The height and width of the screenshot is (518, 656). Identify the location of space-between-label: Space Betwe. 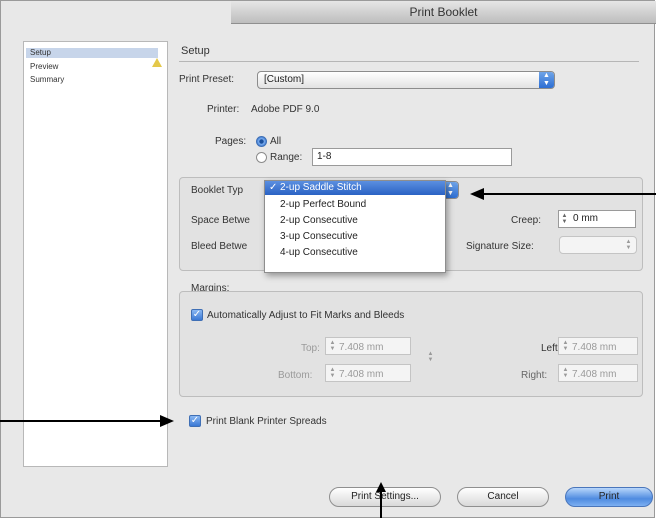
(220, 220).